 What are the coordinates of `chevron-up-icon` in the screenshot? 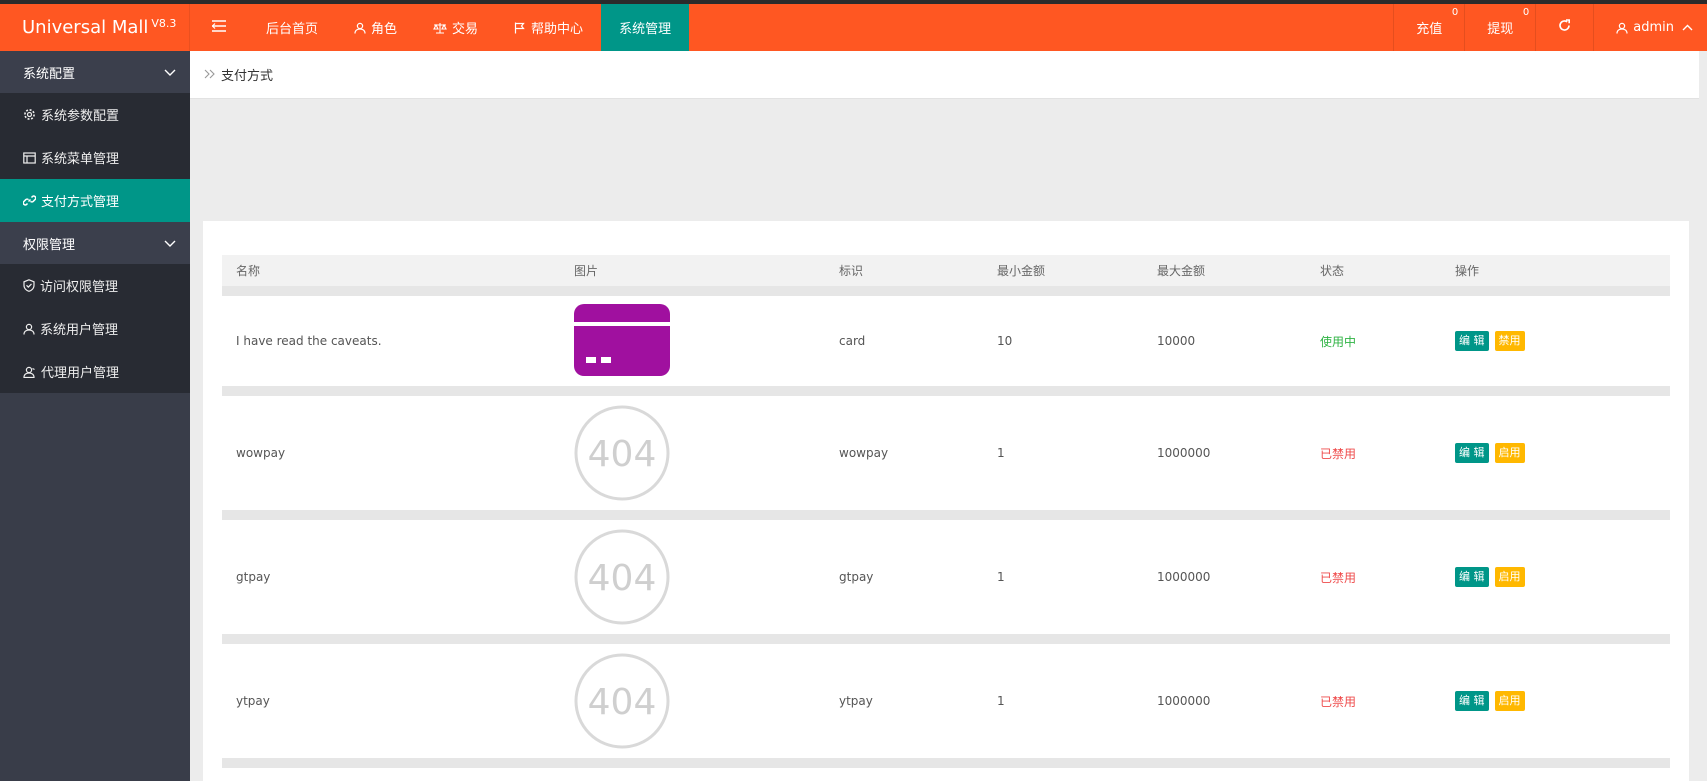 It's located at (1687, 27).